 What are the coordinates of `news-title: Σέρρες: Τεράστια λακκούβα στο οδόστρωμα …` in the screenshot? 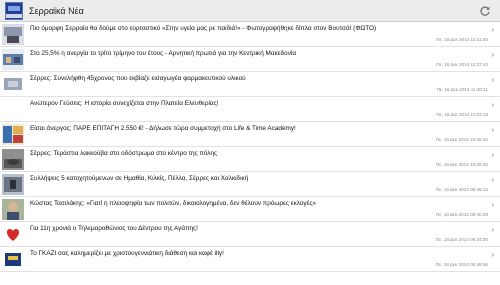 It's located at (124, 153).